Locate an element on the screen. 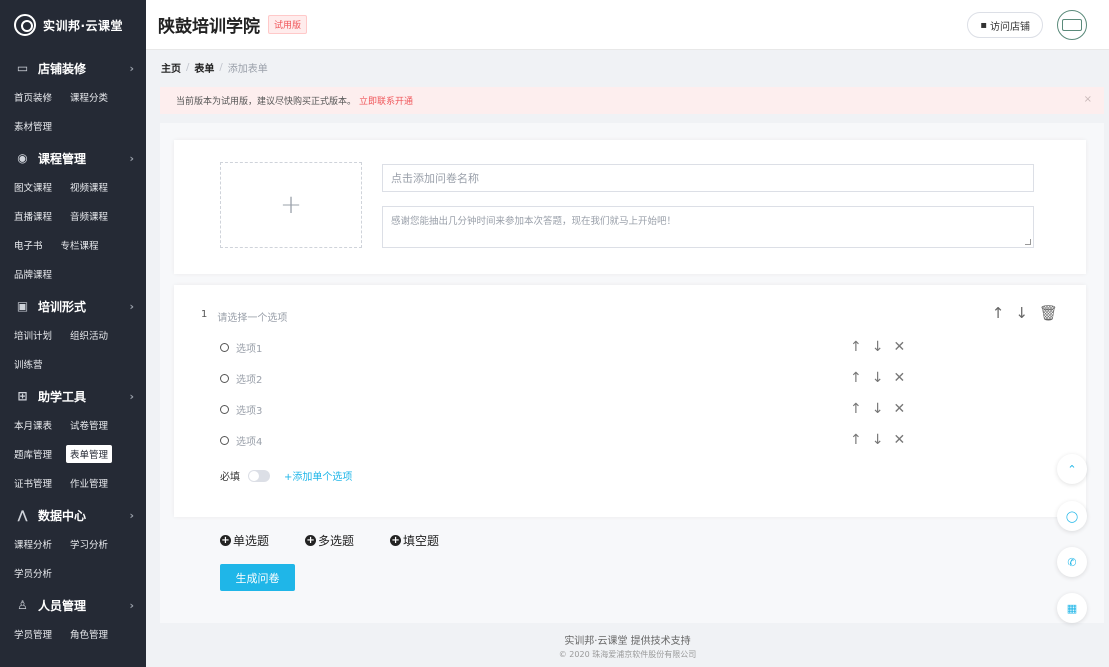 This screenshot has width=1109, height=667. scroll-top-button: ⌃ is located at coordinates (1072, 469).